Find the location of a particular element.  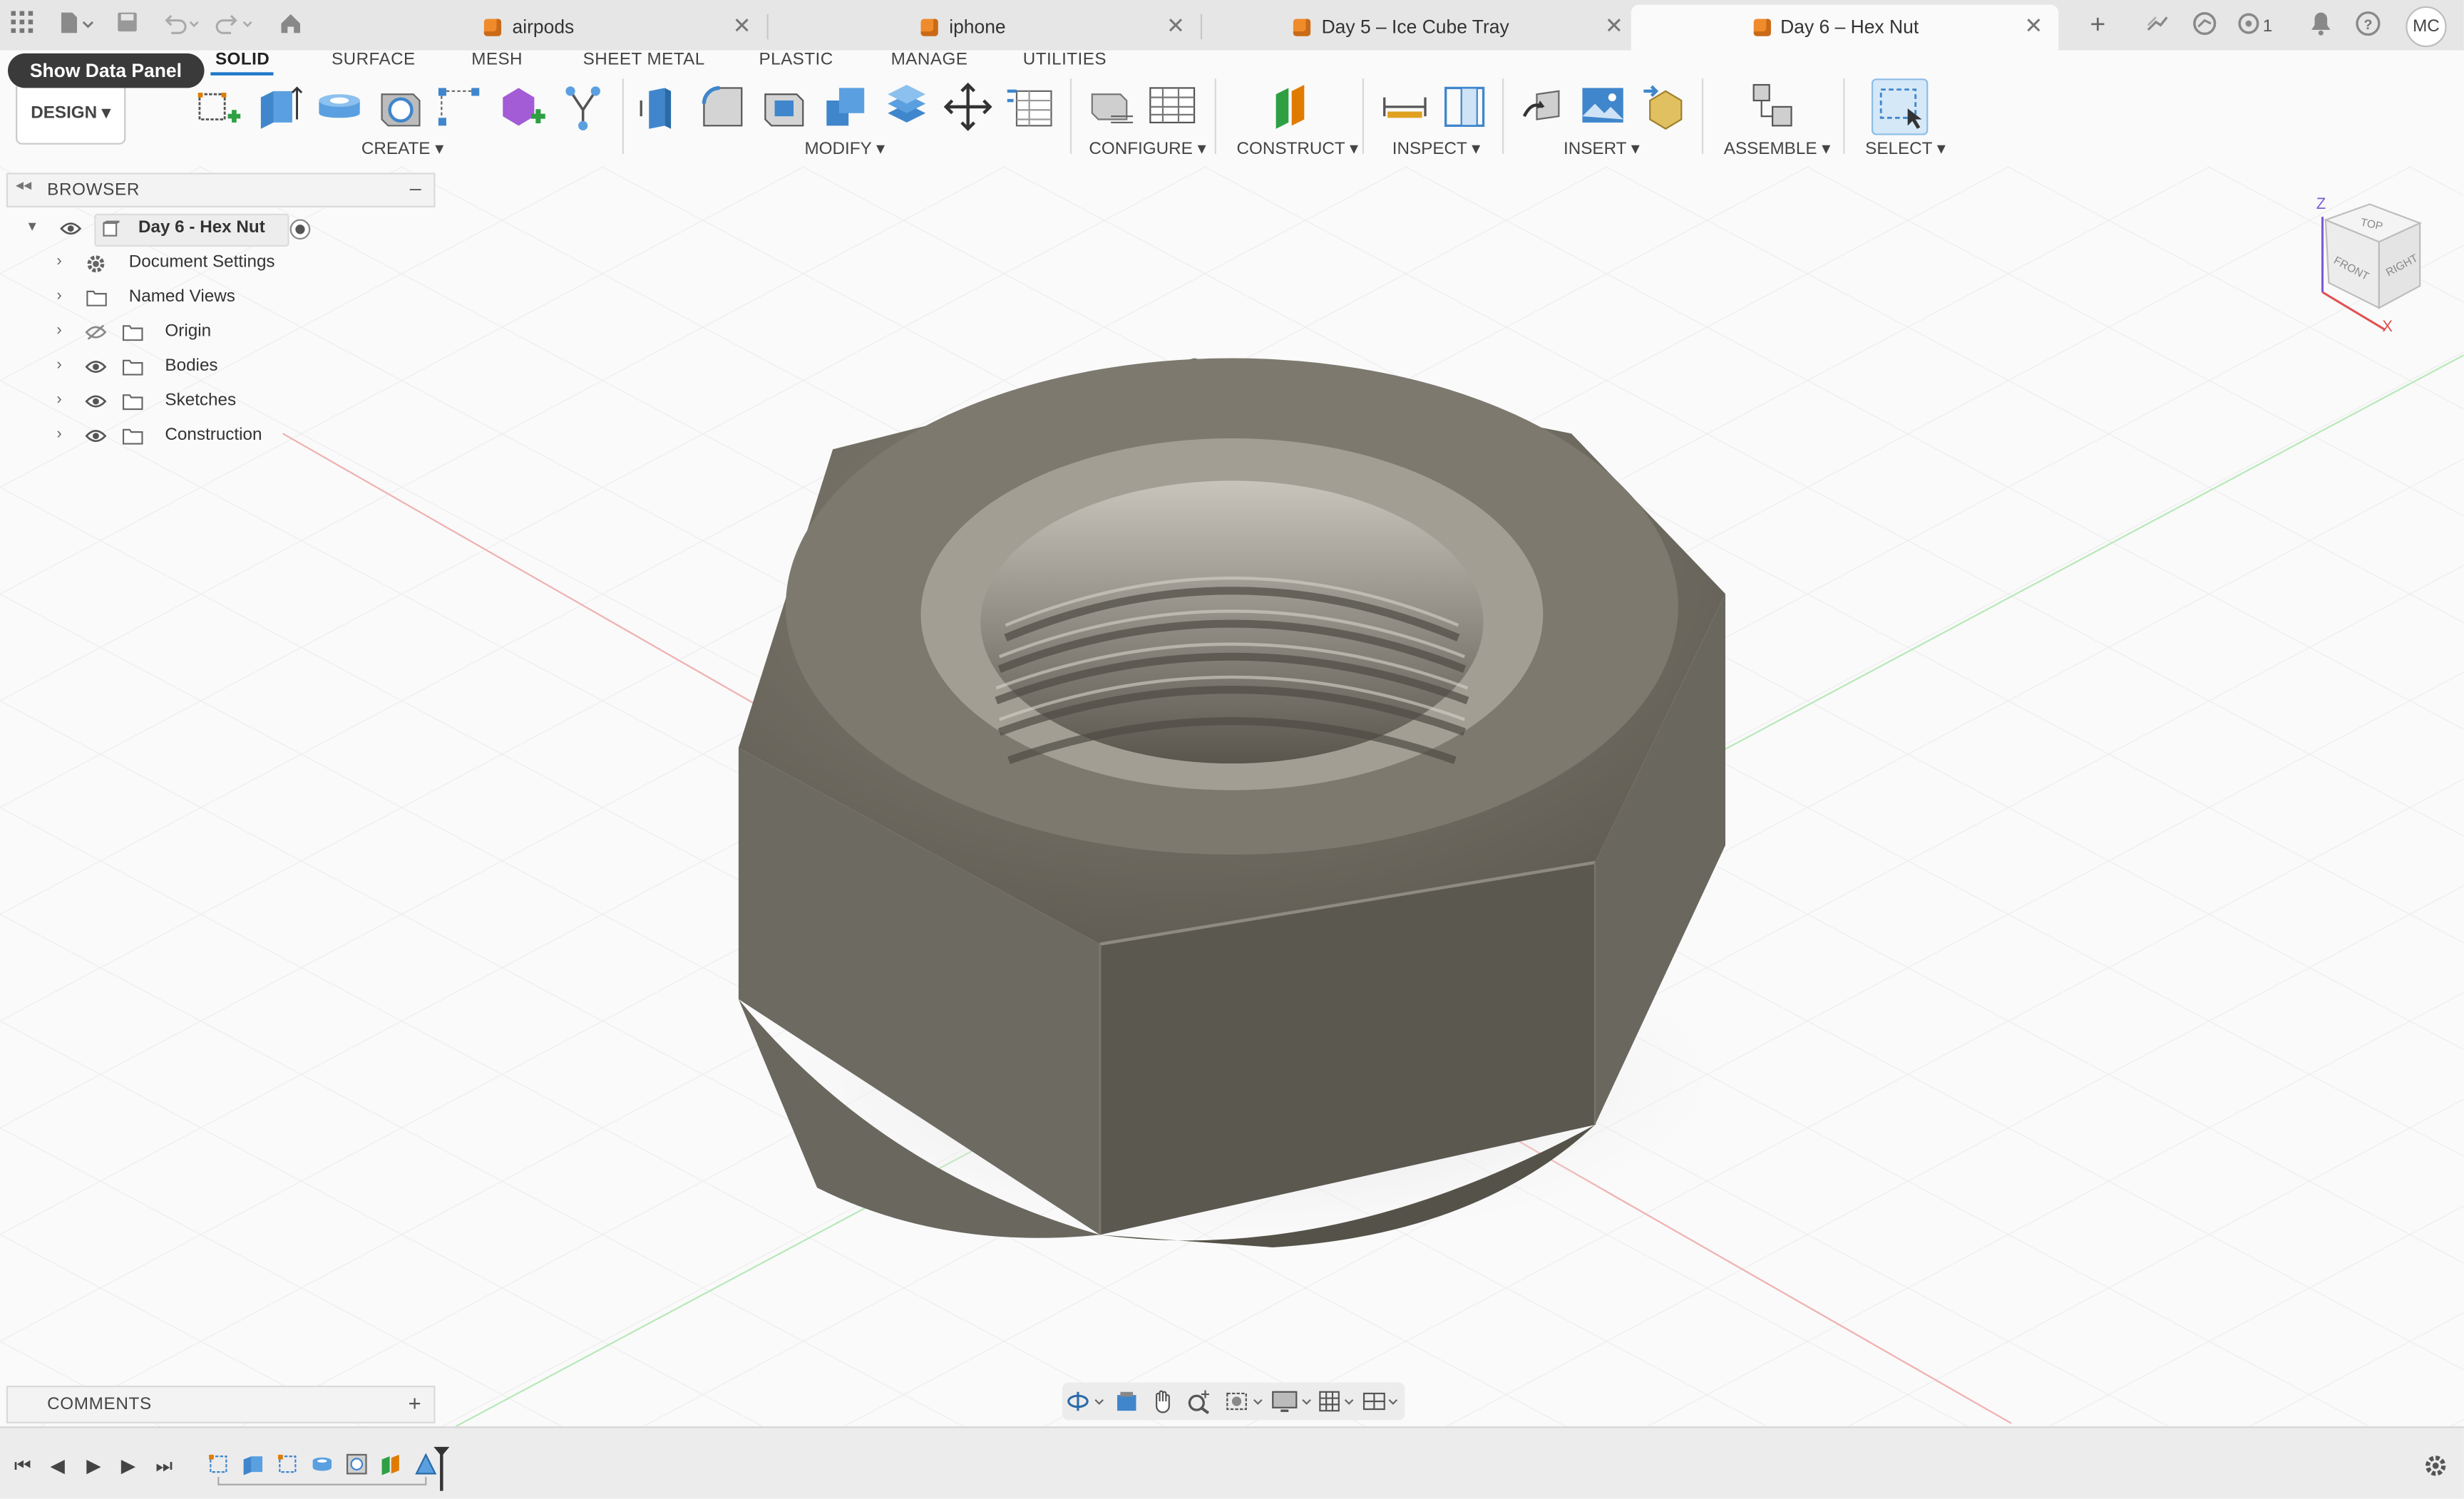

assemble-menu: ASSEMBLE ▾ is located at coordinates (1777, 148).